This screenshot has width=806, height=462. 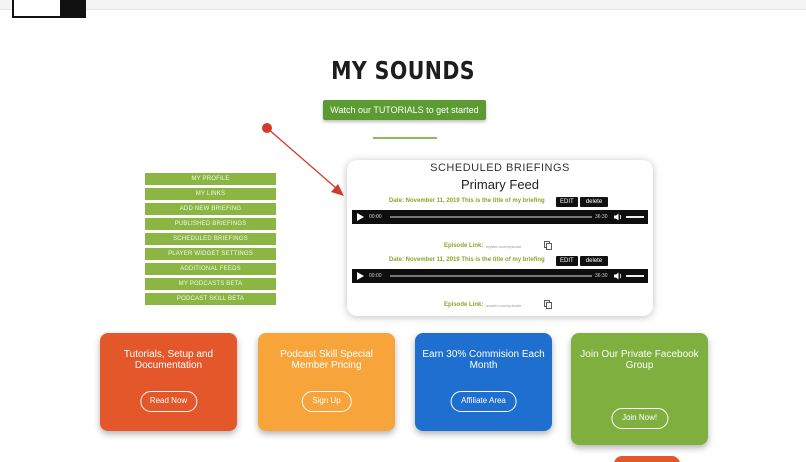 I want to click on promo-text: Tutorials, Setup and Documentation, so click(x=168, y=360).